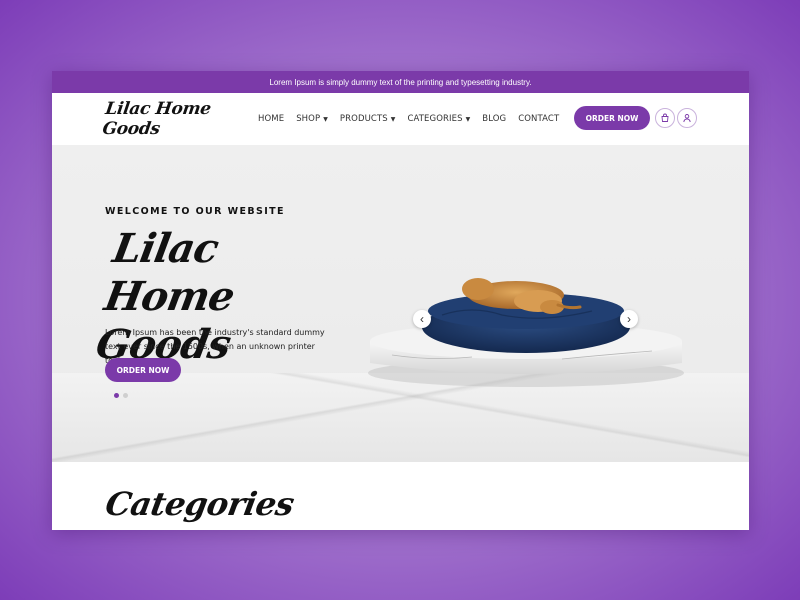  What do you see at coordinates (181, 119) in the screenshot?
I see `site-logo: Lilac Home Goods` at bounding box center [181, 119].